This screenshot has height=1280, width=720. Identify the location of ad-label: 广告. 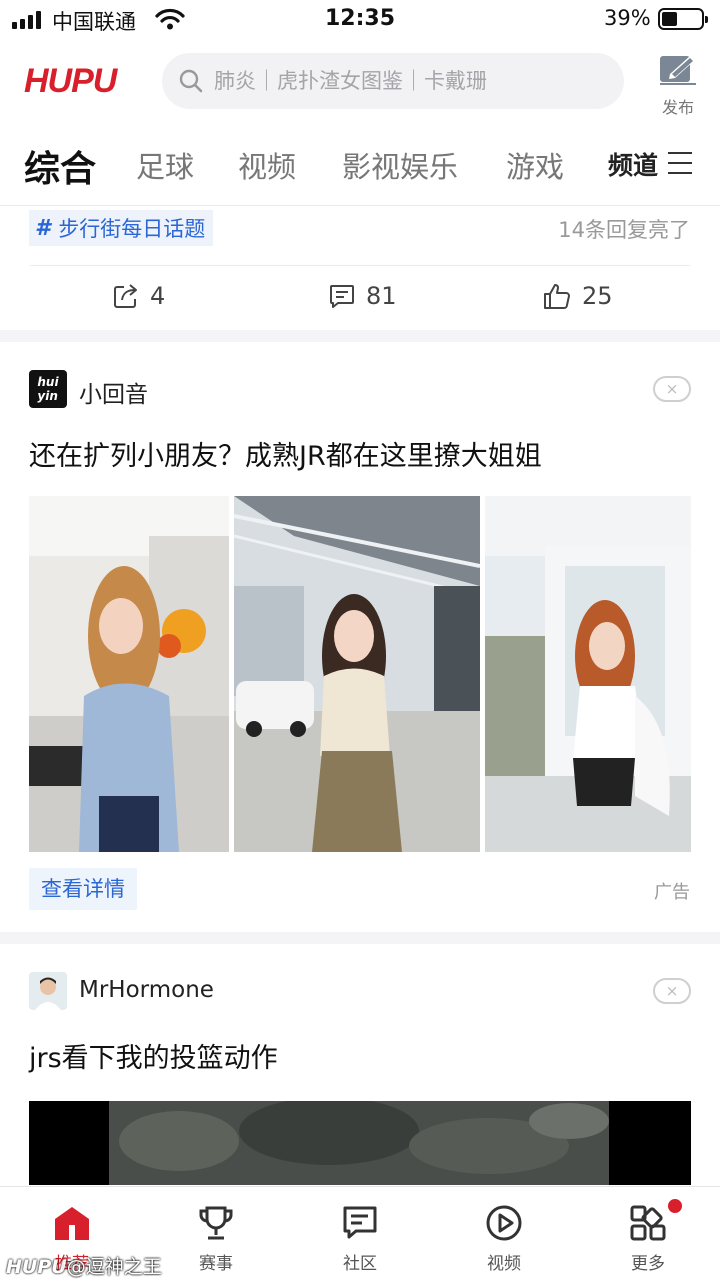
(672, 892).